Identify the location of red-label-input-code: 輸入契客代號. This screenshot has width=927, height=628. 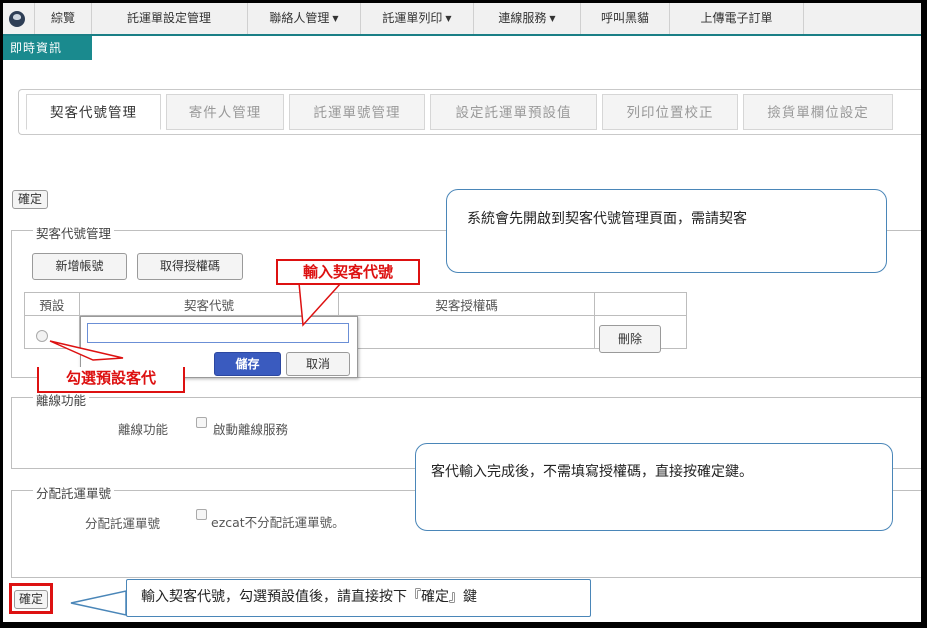
(348, 272).